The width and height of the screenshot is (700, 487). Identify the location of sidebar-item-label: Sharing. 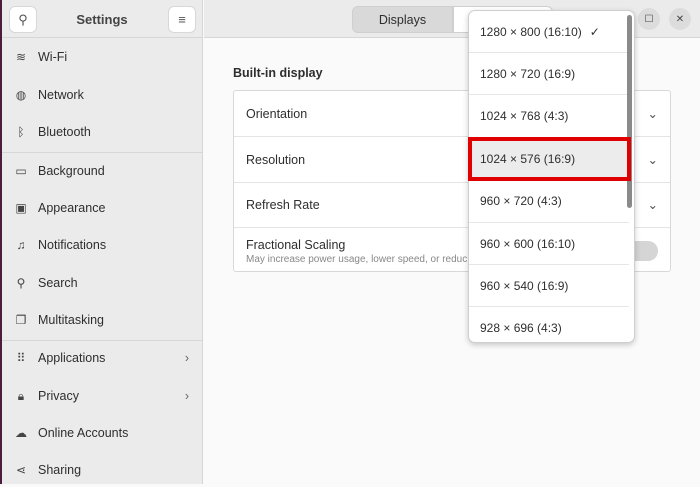
(60, 470).